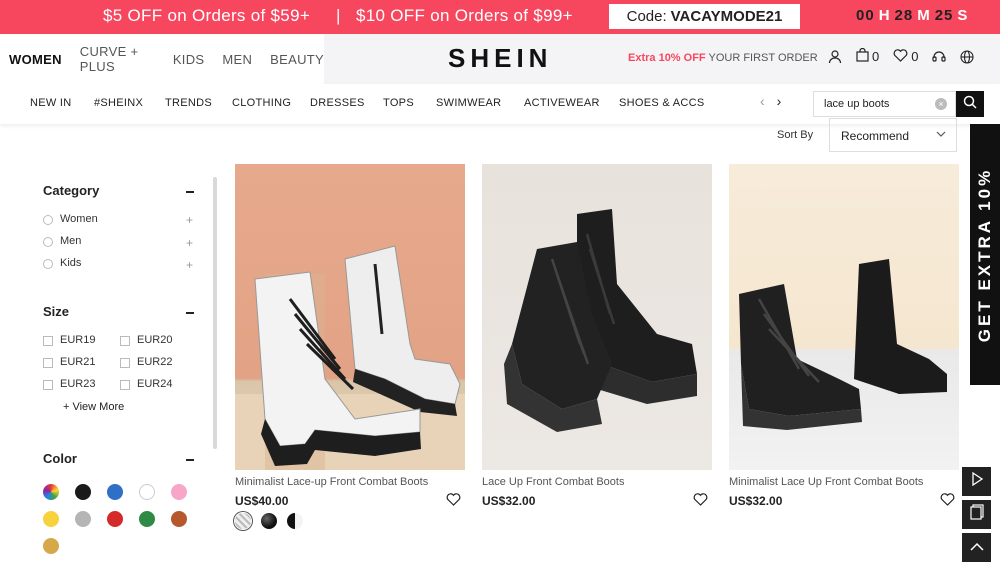 The height and width of the screenshot is (563, 1000). Describe the element at coordinates (115, 492) in the screenshot. I see `color-swatch-blue` at that location.